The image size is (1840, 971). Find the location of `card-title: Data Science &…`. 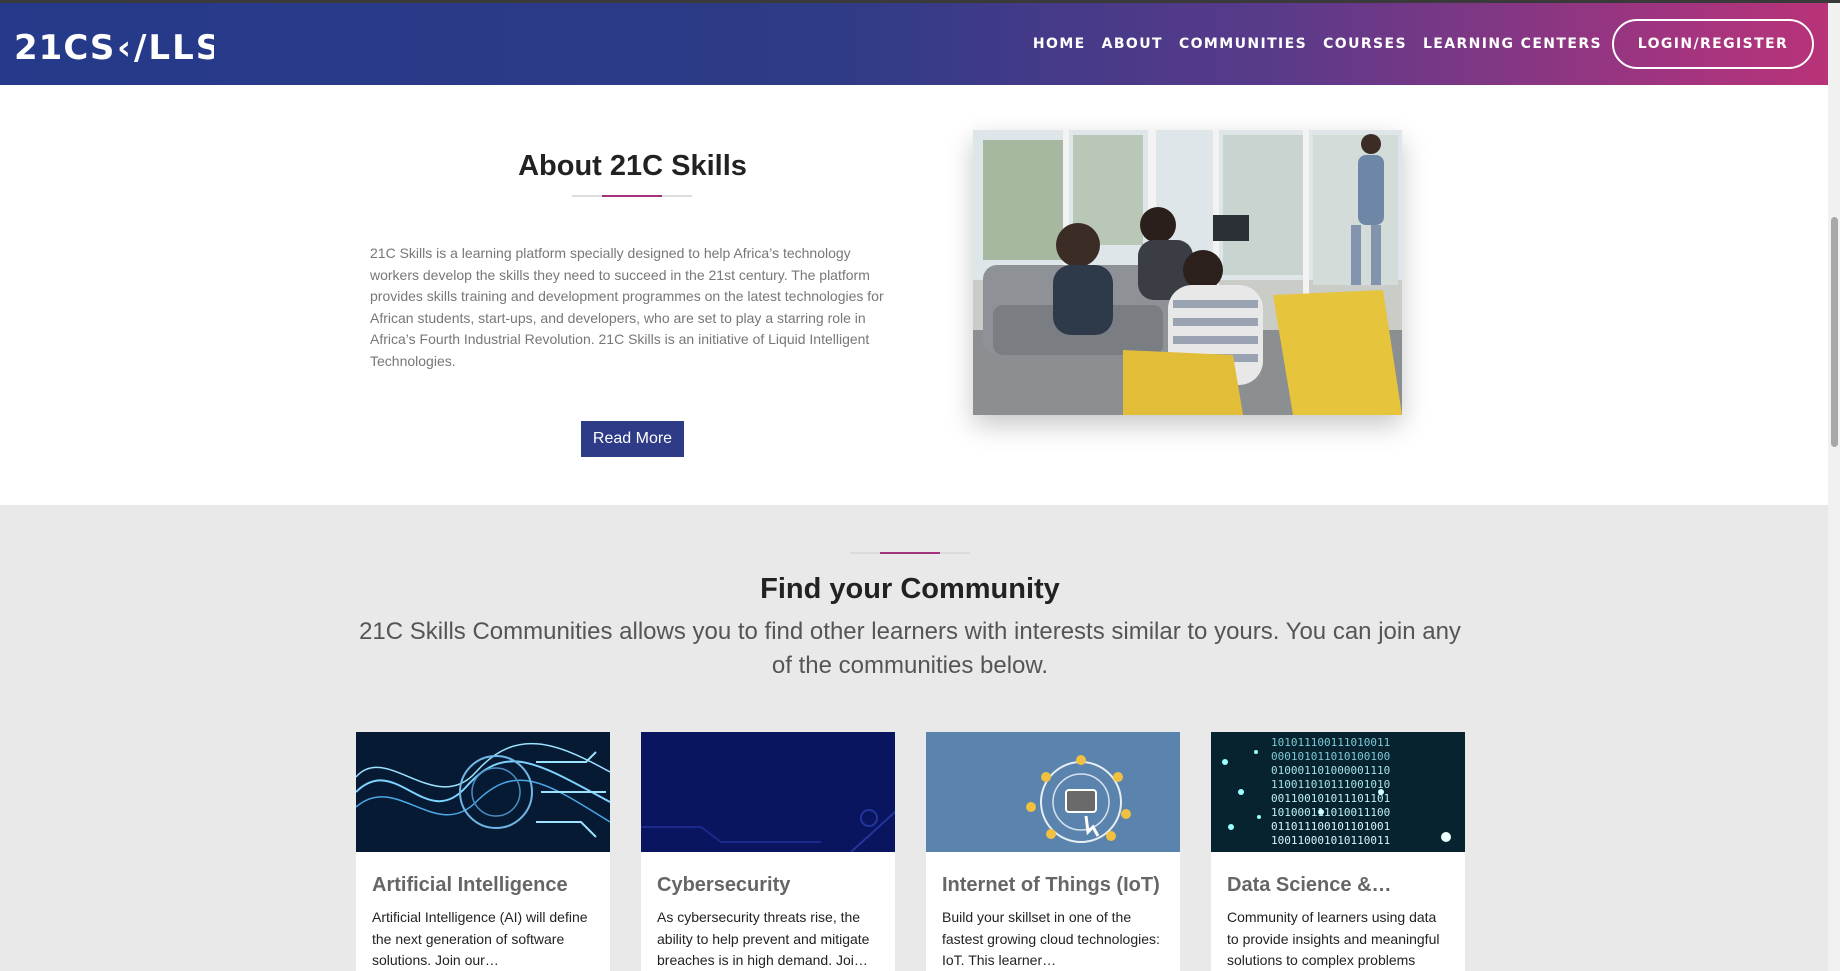

card-title: Data Science &… is located at coordinates (1338, 874).